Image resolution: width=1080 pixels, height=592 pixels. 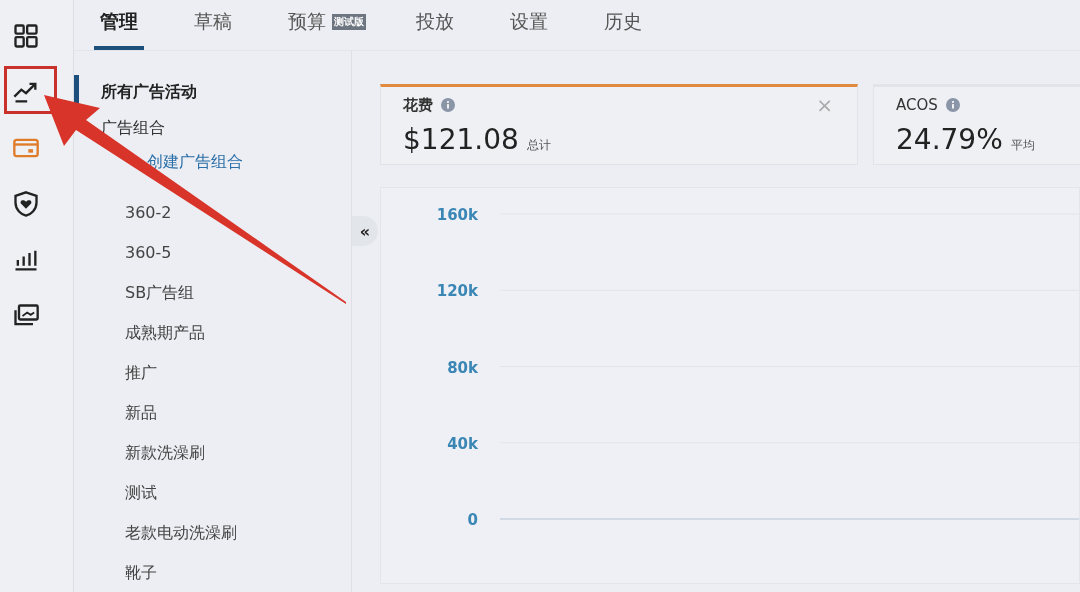 I want to click on tab: 预算, so click(x=307, y=25).